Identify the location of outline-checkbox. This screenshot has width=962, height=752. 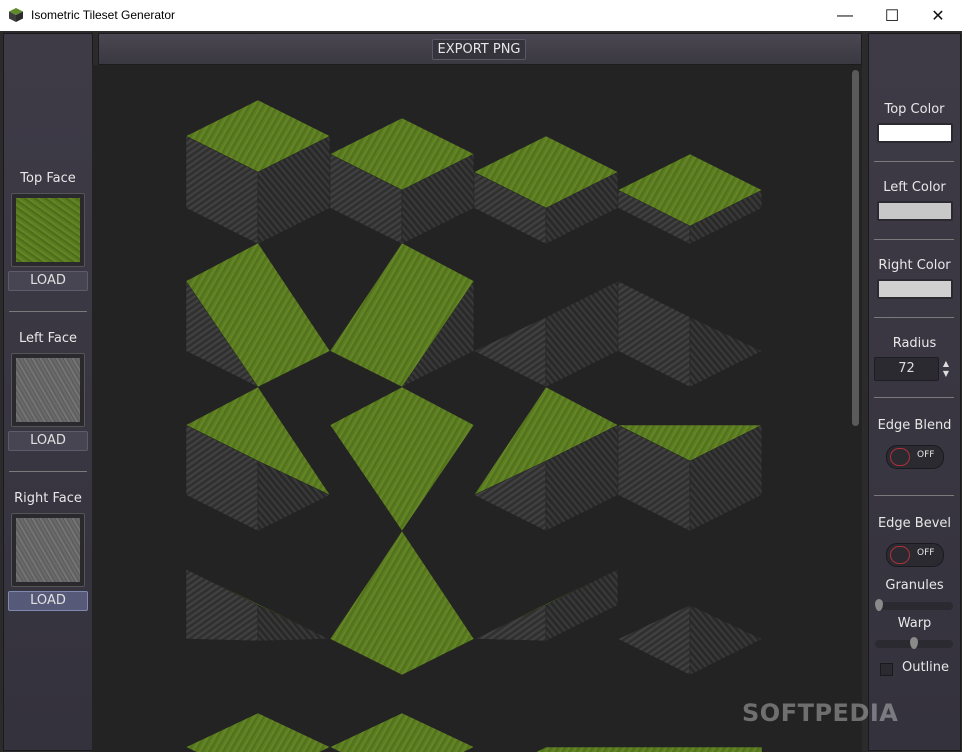
(886, 669).